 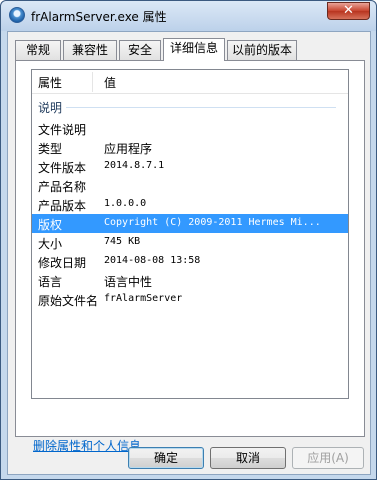 What do you see at coordinates (50, 225) in the screenshot?
I see `property-name: 版权` at bounding box center [50, 225].